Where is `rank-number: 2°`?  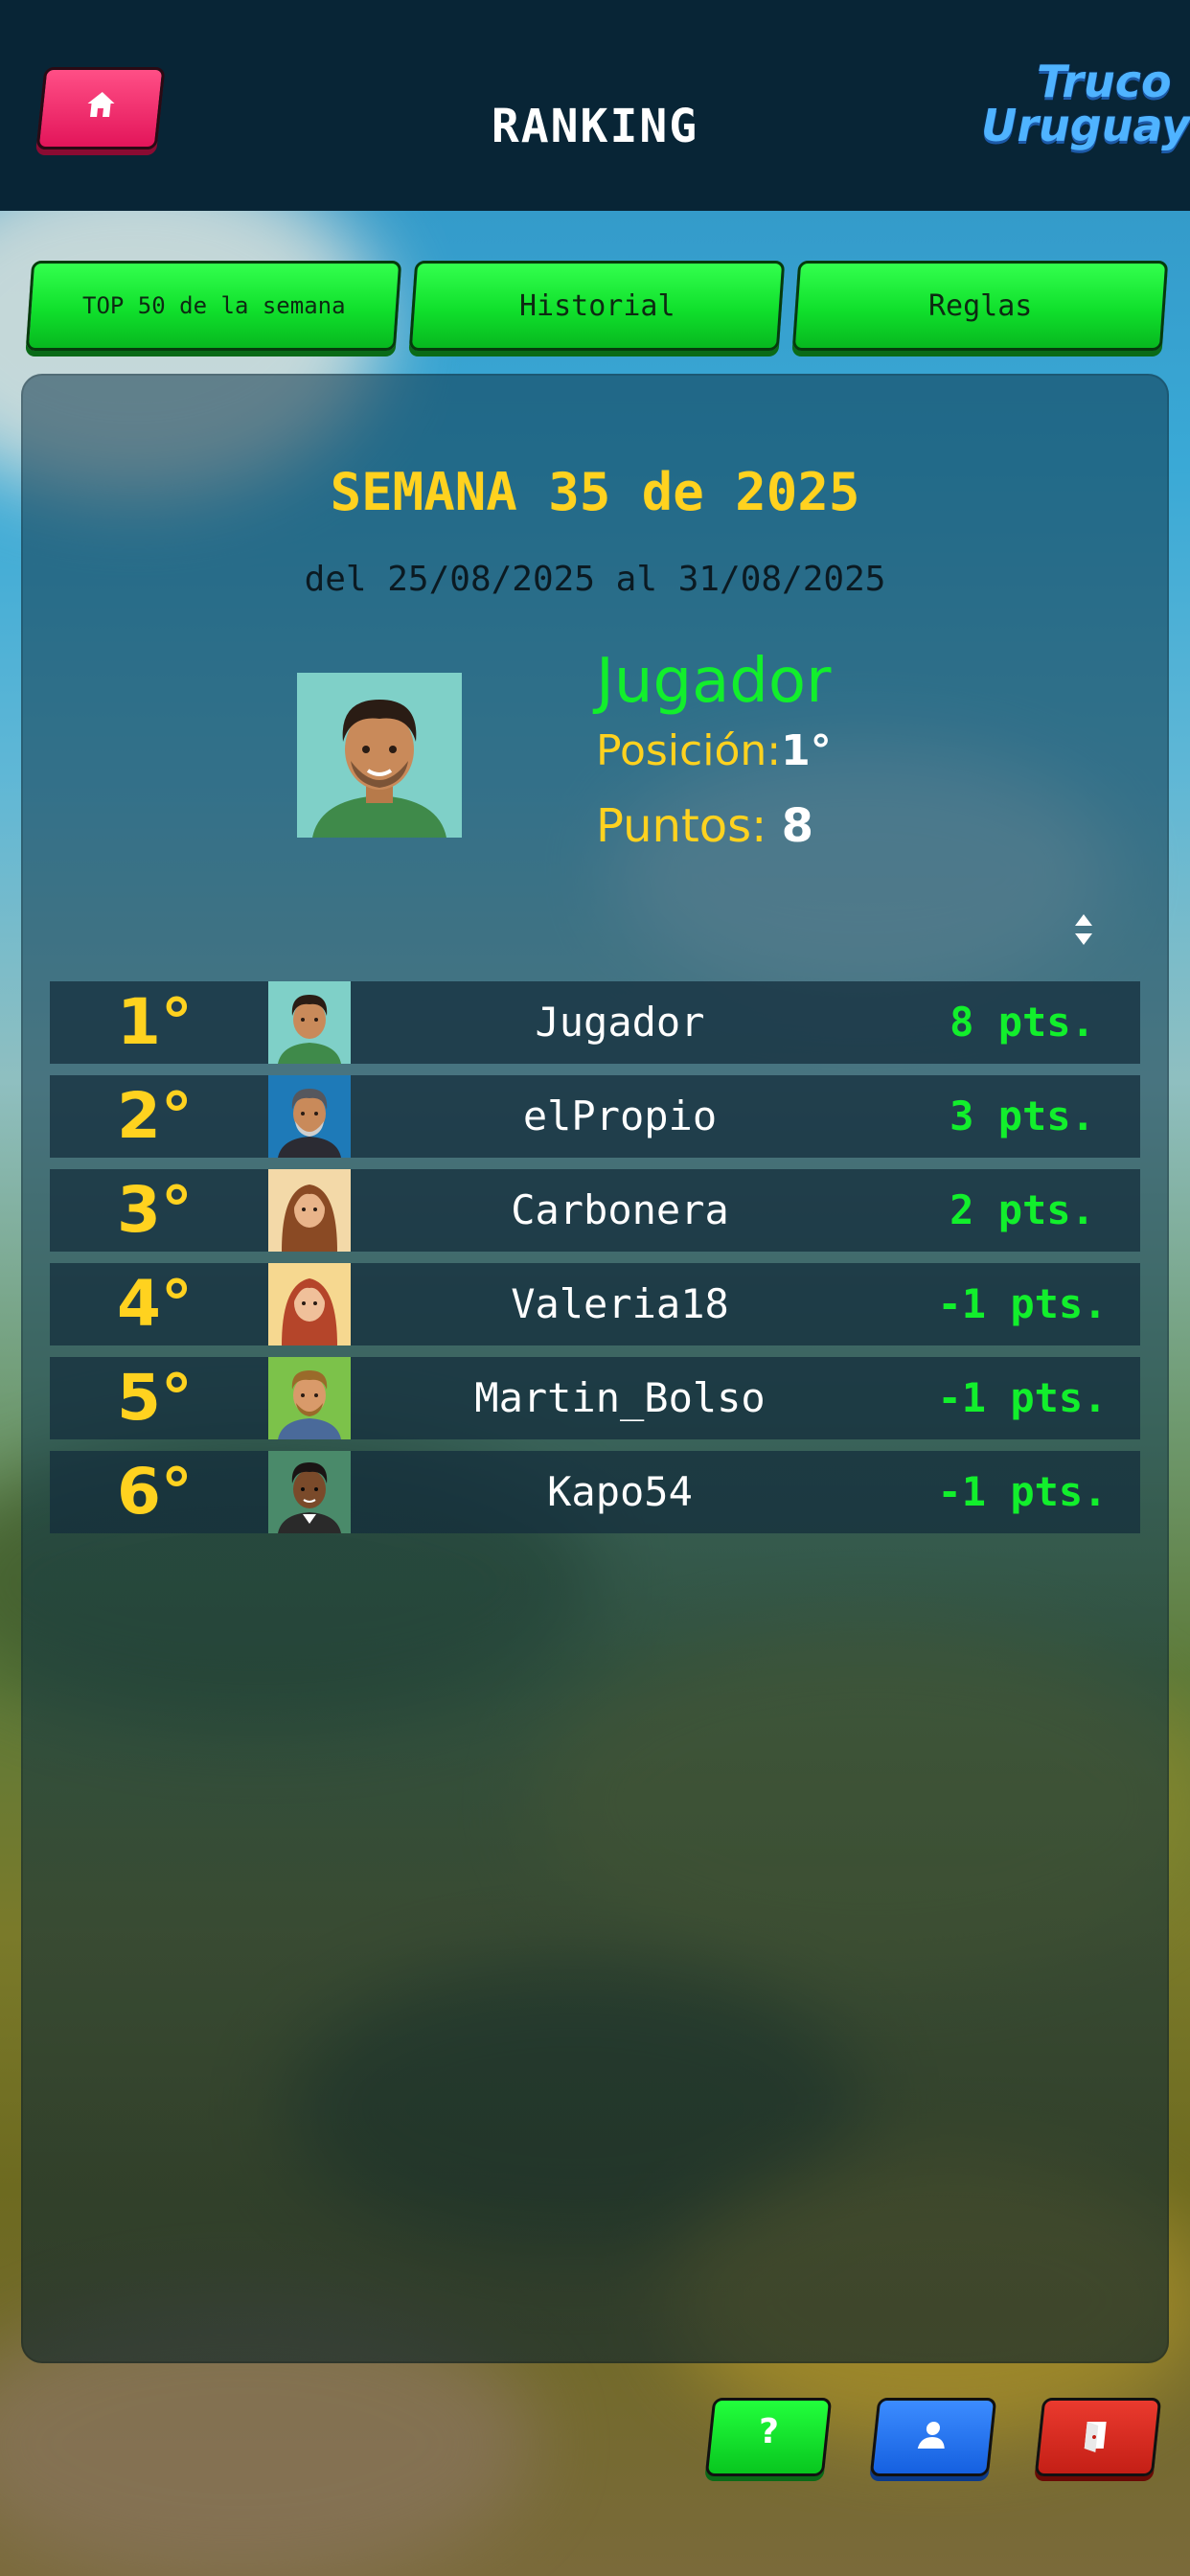
rank-number: 2° is located at coordinates (155, 1116).